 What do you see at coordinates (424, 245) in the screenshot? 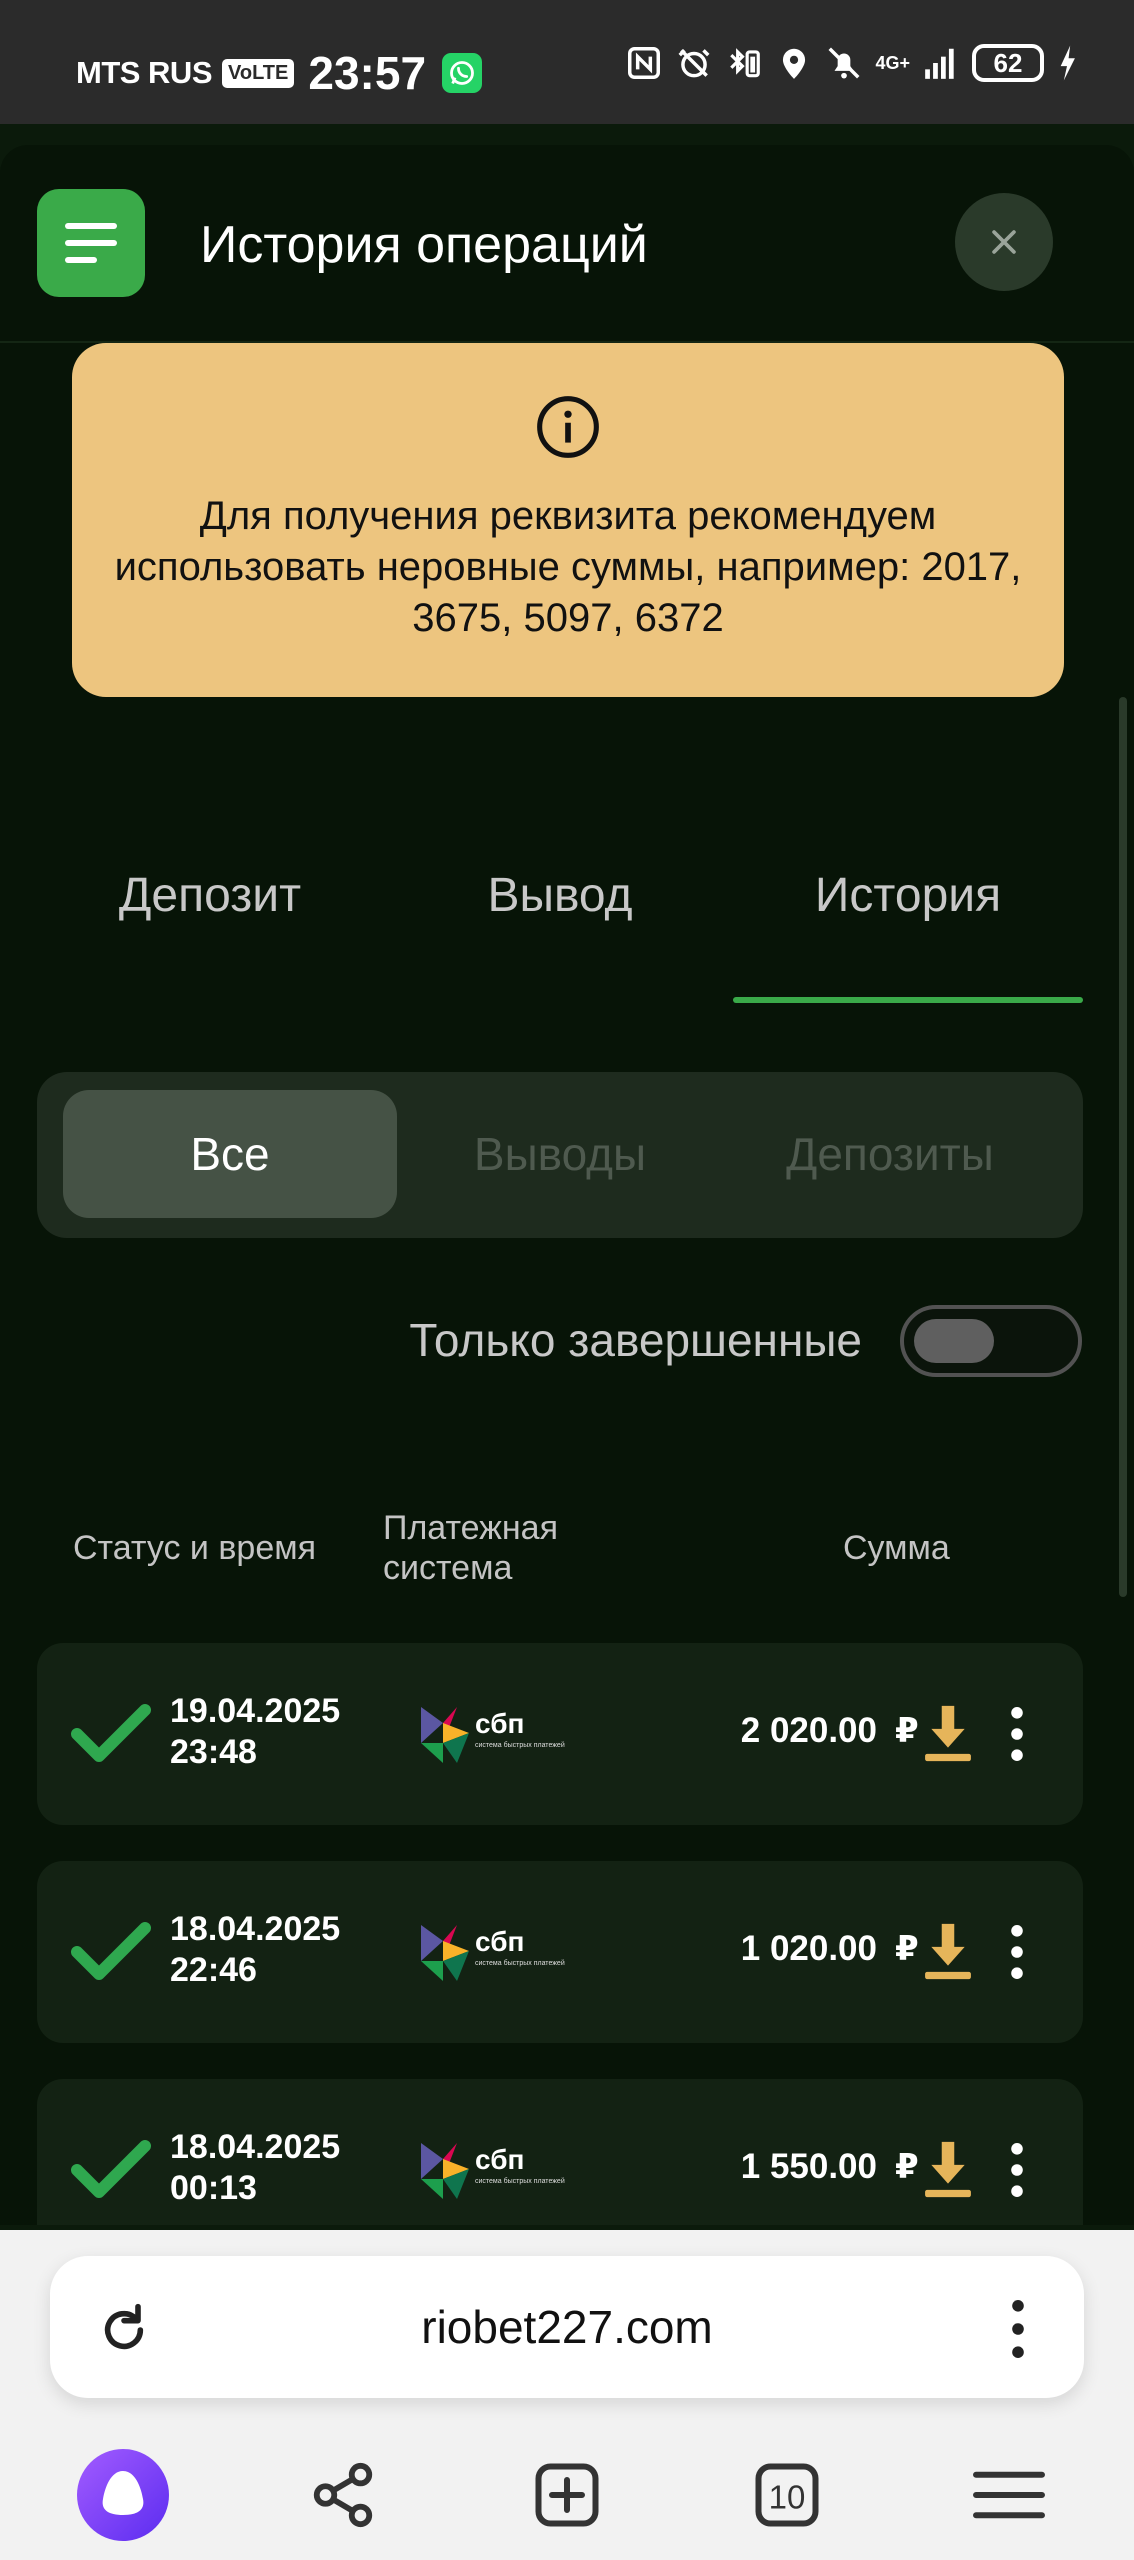
I see `page-title: История операций` at bounding box center [424, 245].